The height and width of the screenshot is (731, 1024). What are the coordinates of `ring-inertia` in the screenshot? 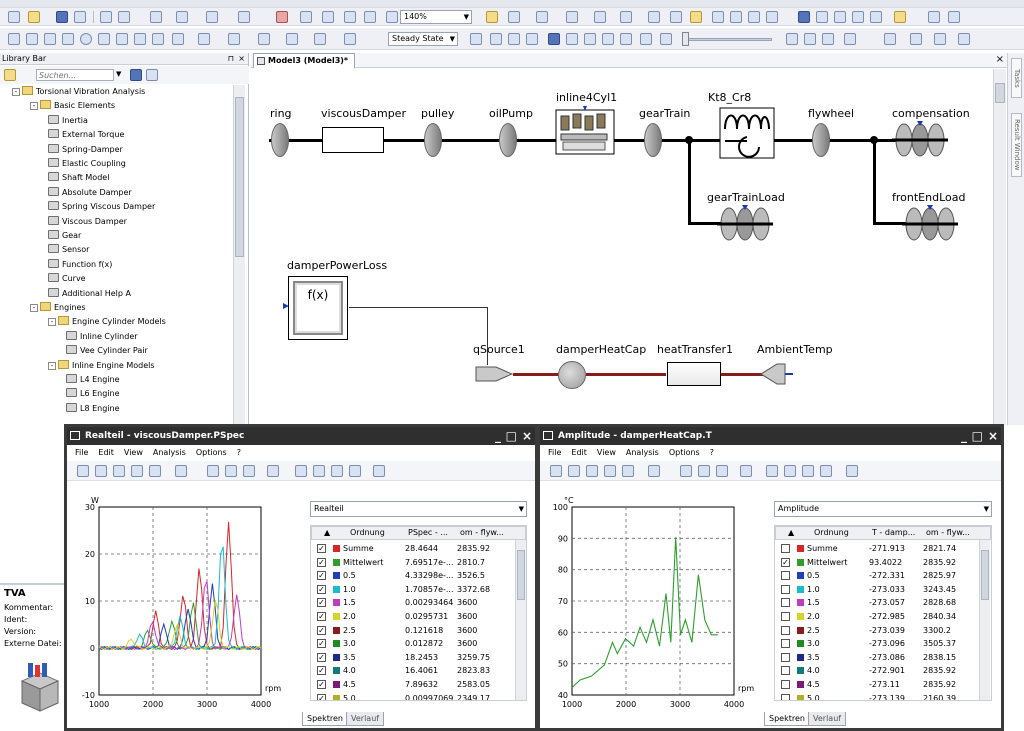 It's located at (280, 140).